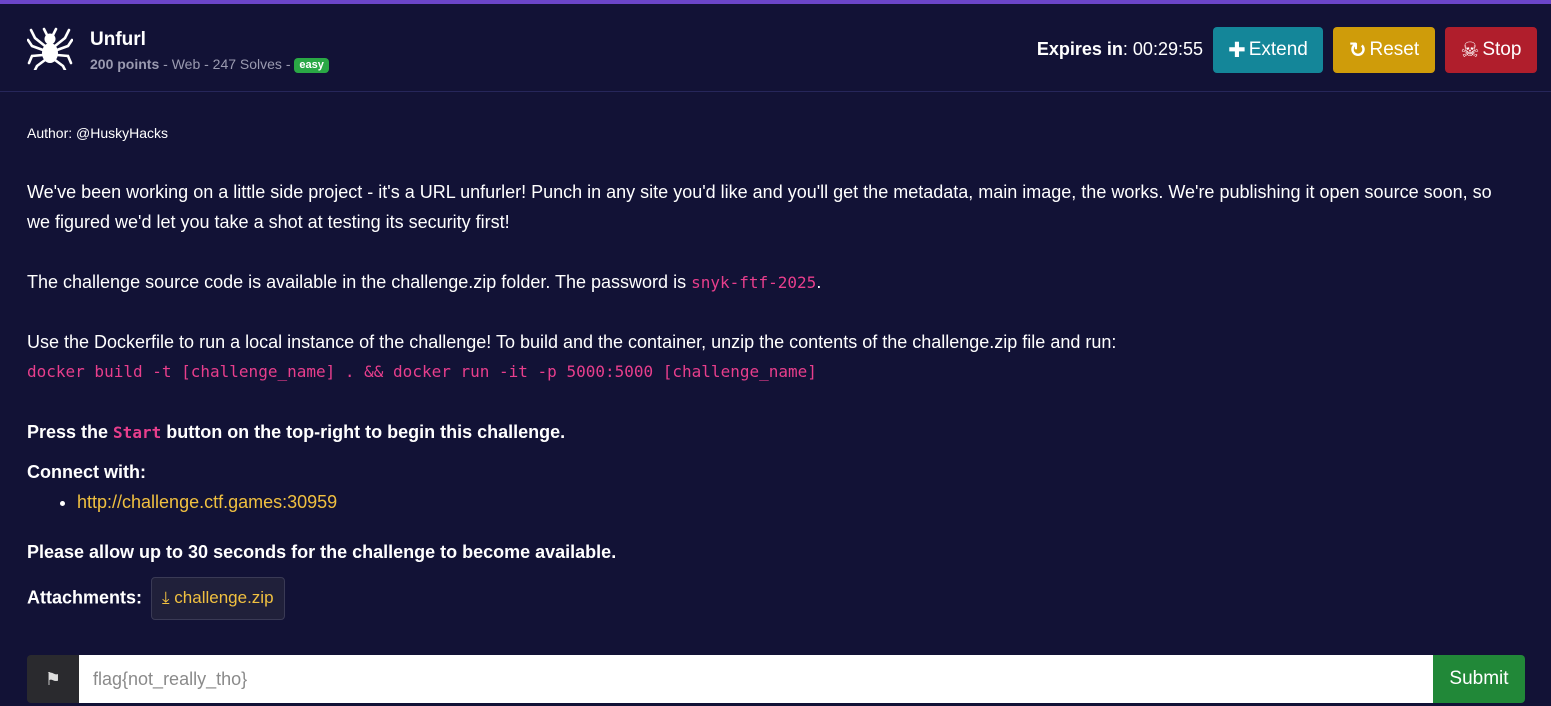  I want to click on skull-crossbones-icon: ☠, so click(1470, 50).